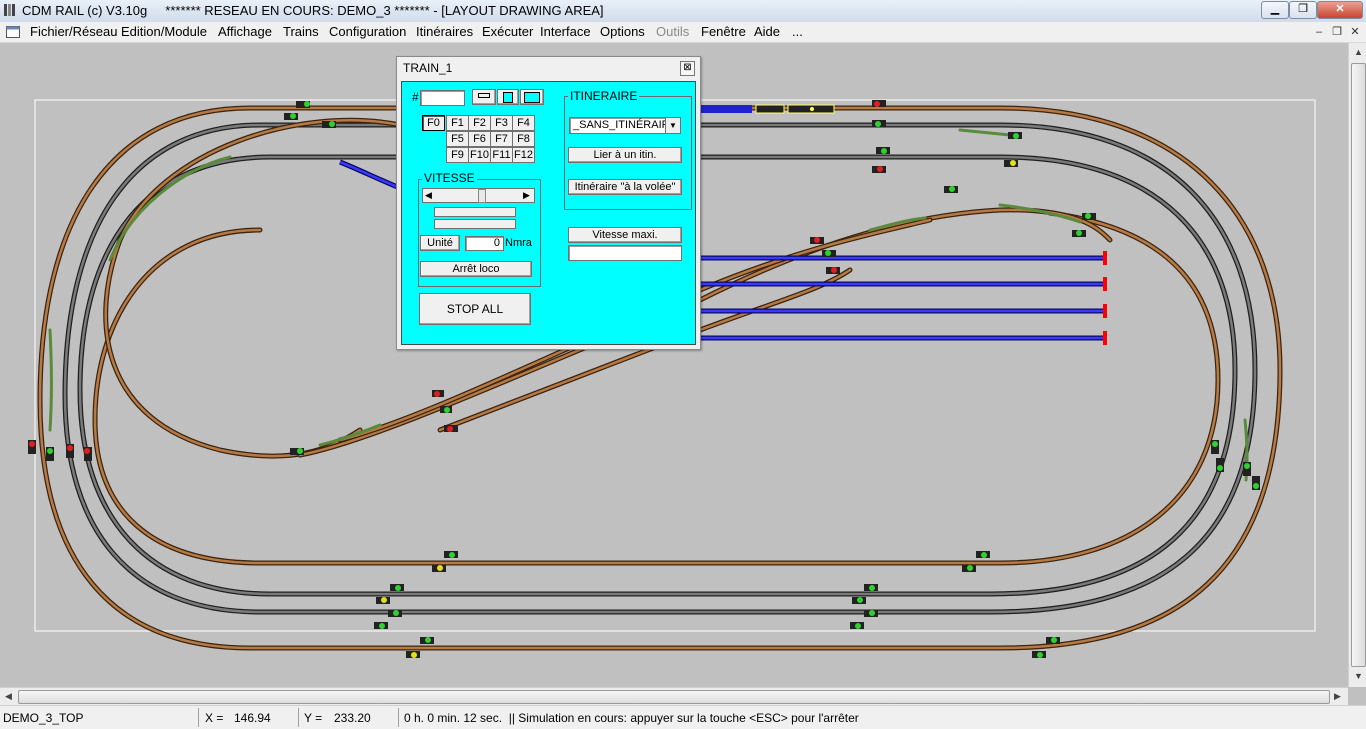 This screenshot has width=1366, height=729. What do you see at coordinates (523, 139) in the screenshot?
I see `function-button-f8: F8` at bounding box center [523, 139].